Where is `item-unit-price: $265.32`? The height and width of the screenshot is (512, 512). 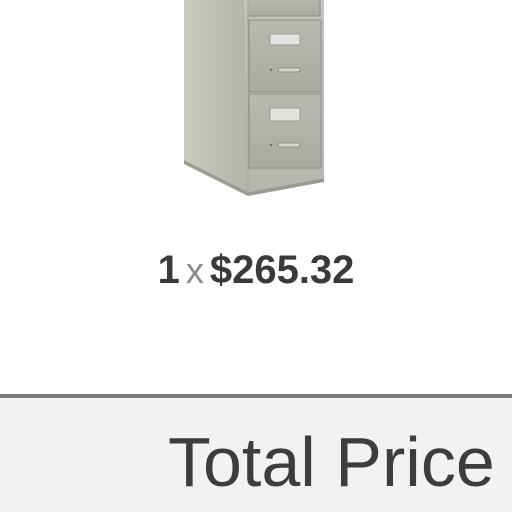 item-unit-price: $265.32 is located at coordinates (282, 270).